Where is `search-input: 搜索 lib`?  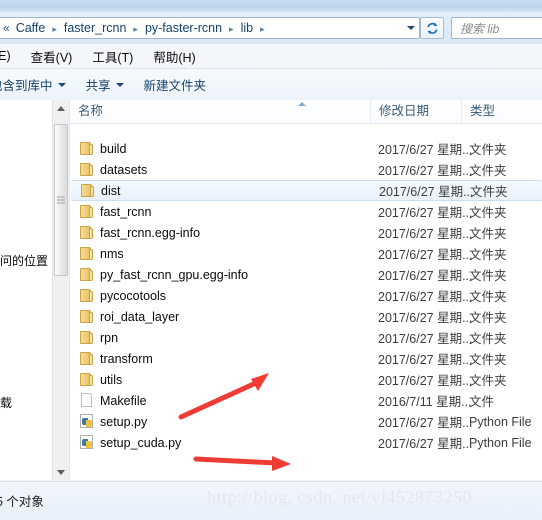 search-input: 搜索 lib is located at coordinates (475, 28).